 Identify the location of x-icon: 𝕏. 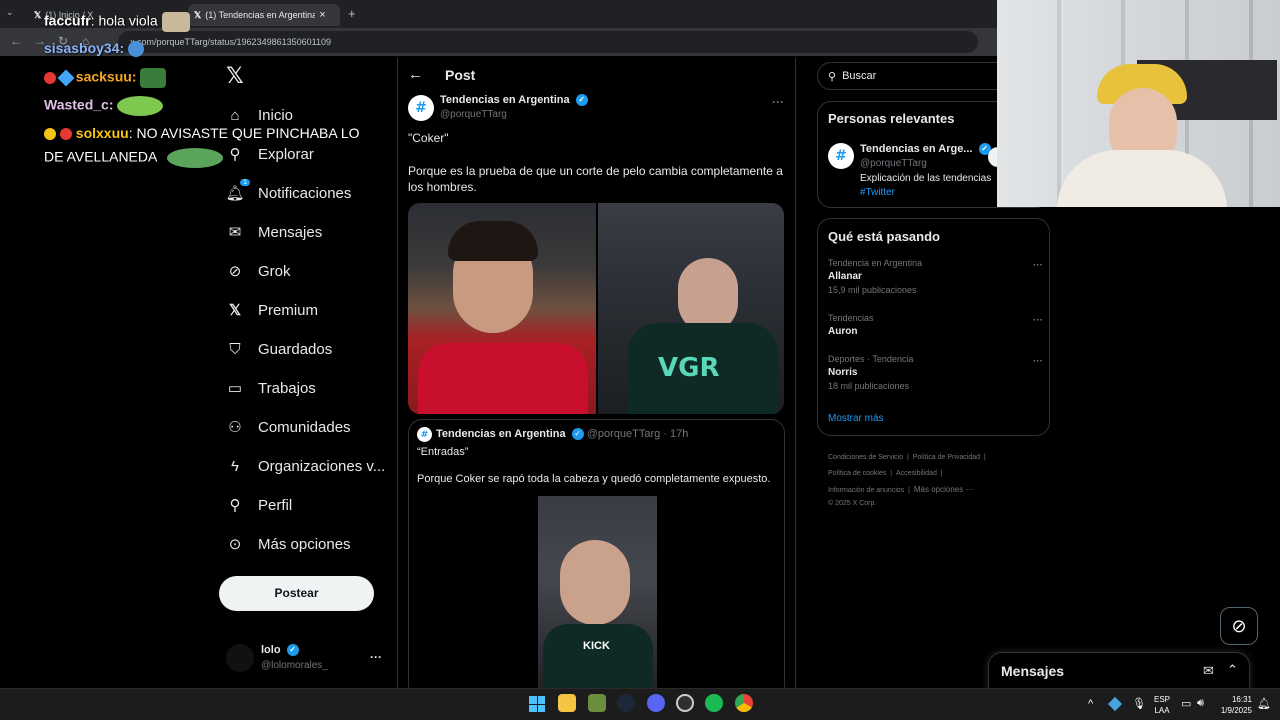
(235, 310).